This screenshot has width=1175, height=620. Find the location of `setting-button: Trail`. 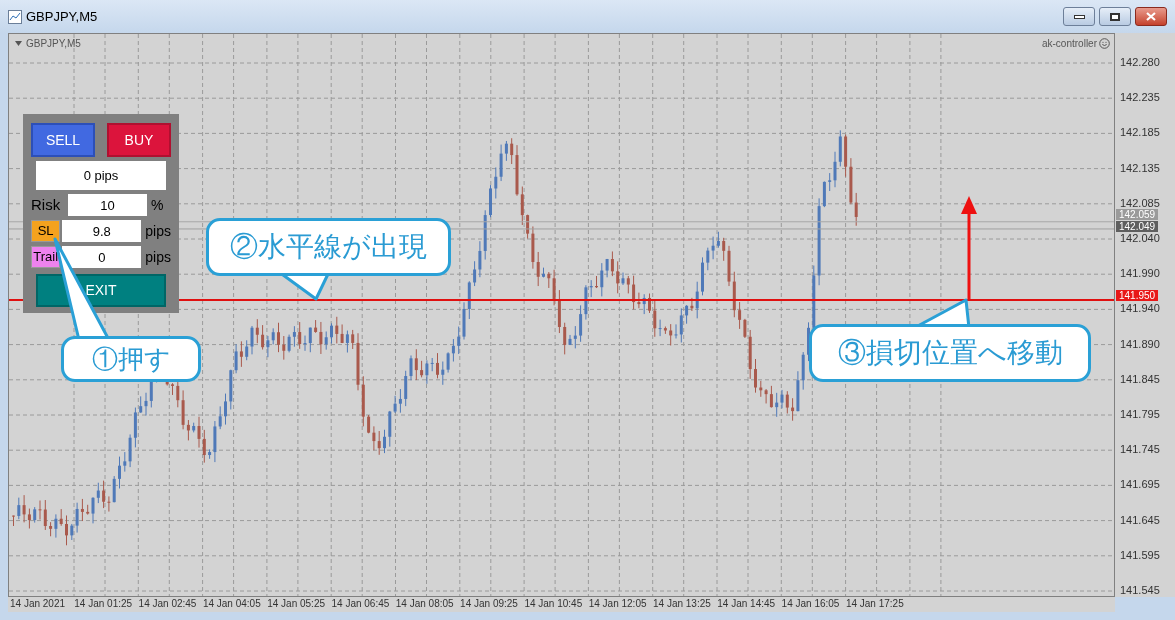

setting-button: Trail is located at coordinates (46, 257).